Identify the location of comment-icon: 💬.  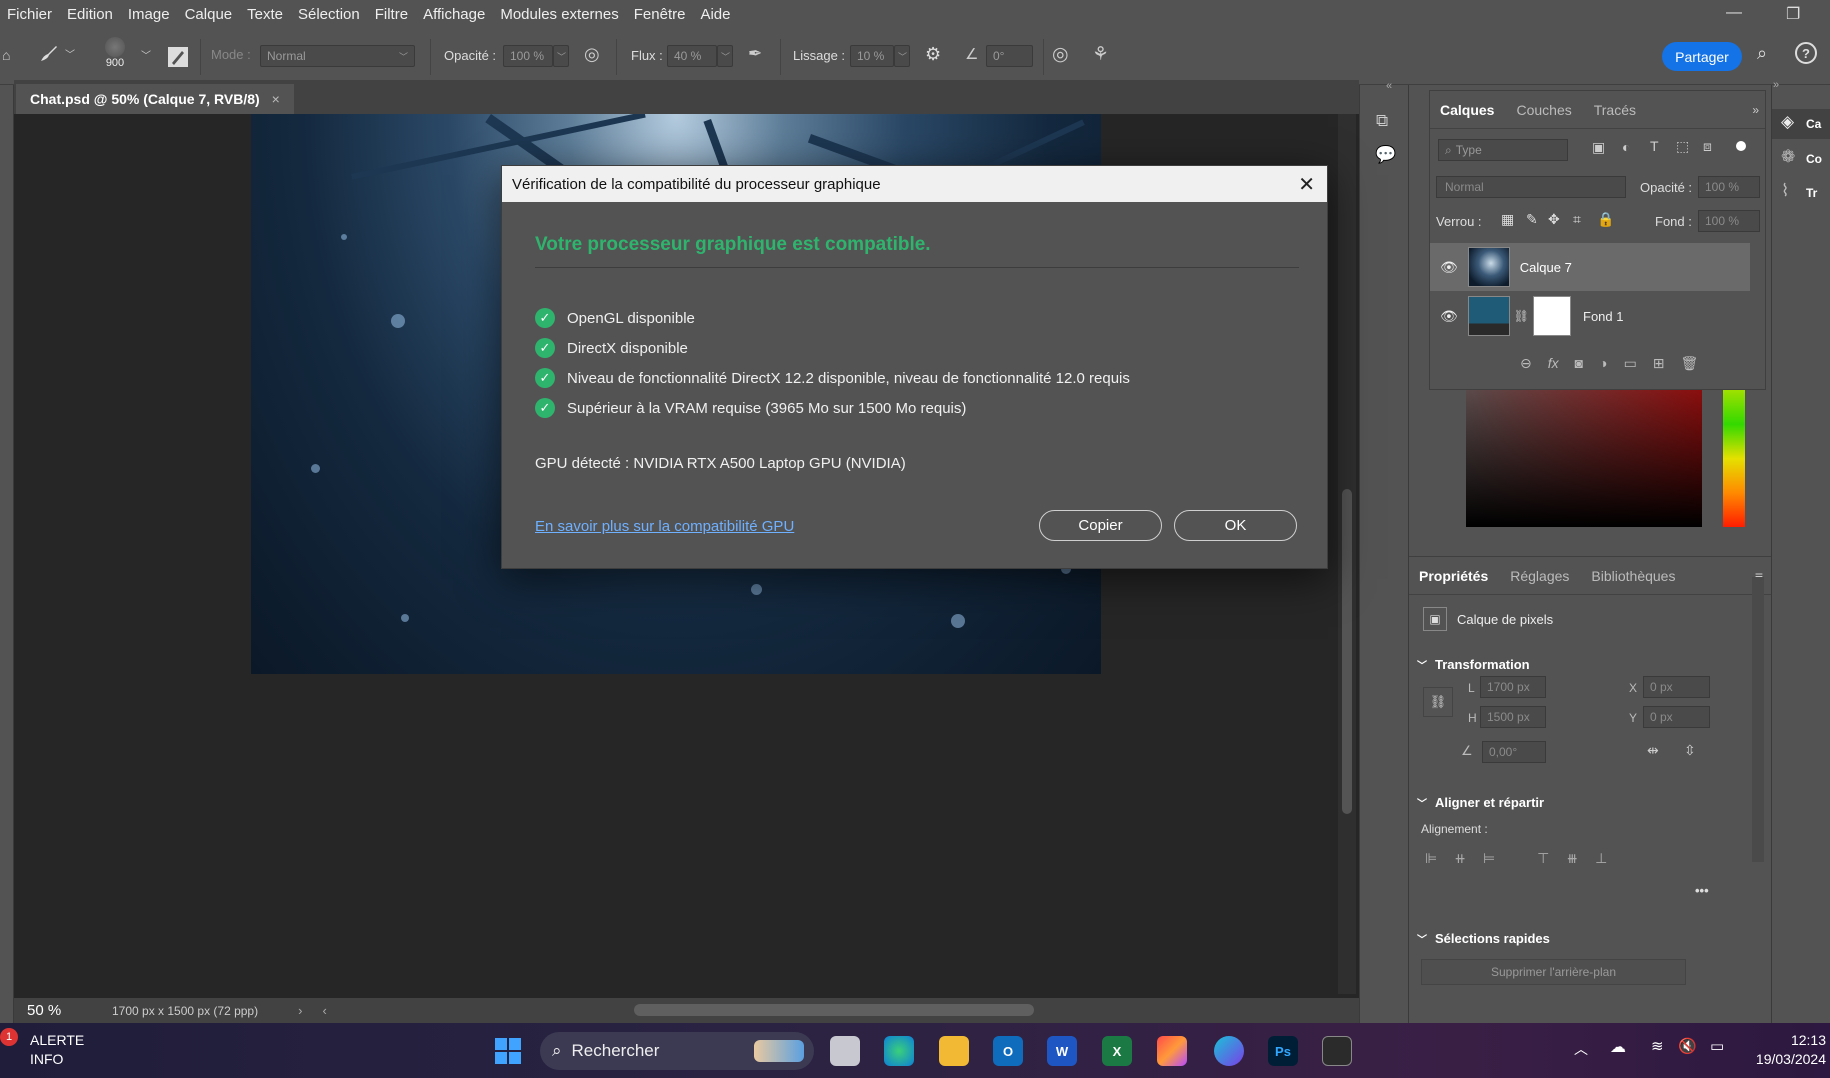
(1385, 155).